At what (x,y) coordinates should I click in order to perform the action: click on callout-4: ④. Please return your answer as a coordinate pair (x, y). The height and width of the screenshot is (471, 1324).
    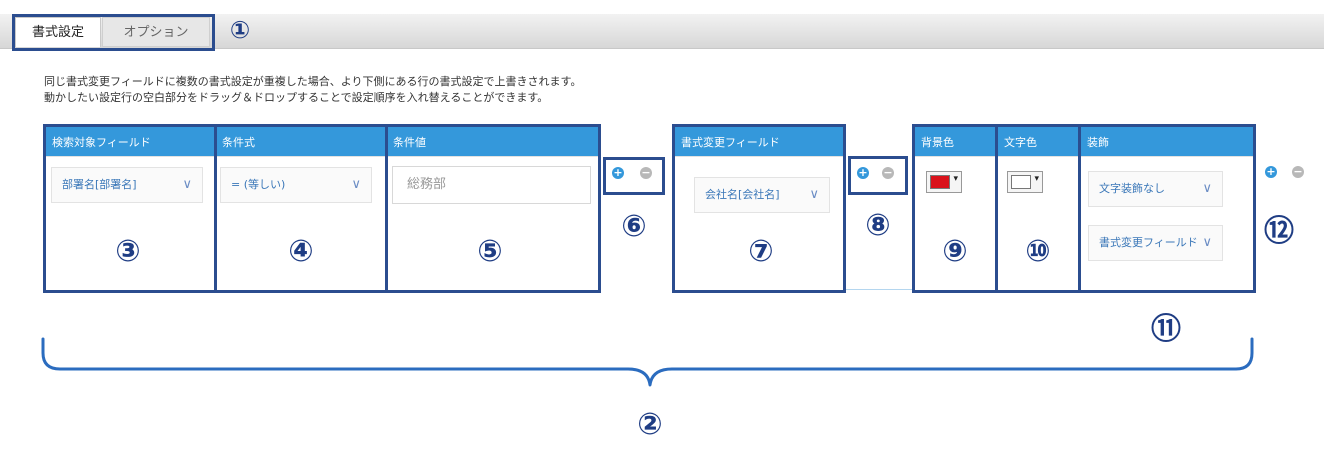
    Looking at the image, I should click on (301, 251).